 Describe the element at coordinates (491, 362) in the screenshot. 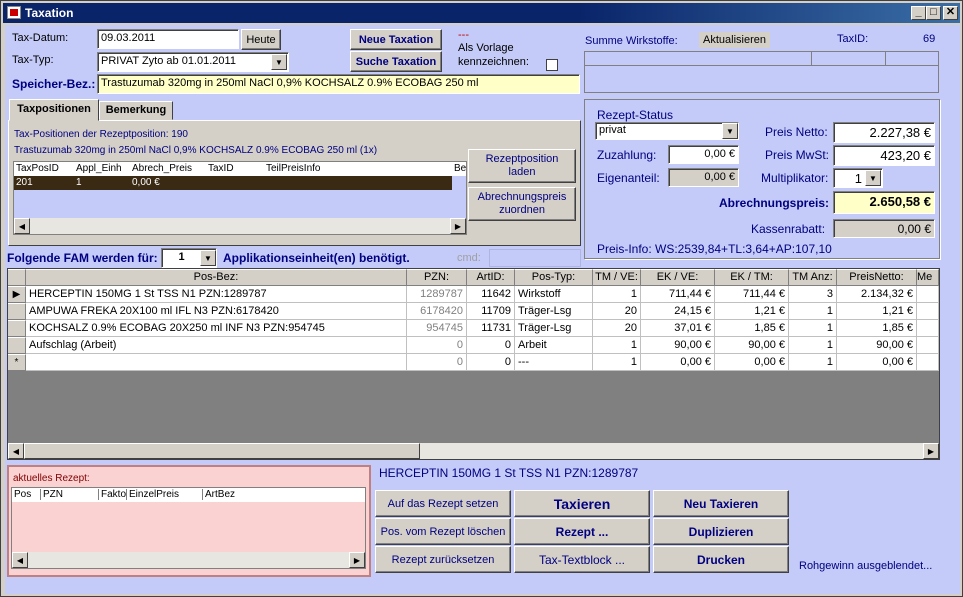

I see `cell-artid: 0` at that location.